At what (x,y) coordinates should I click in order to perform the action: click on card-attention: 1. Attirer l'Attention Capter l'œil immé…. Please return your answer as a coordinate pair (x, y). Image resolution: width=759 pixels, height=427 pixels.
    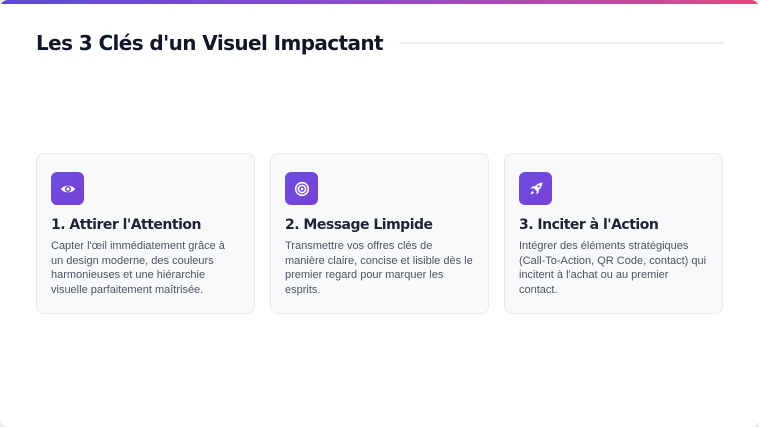
    Looking at the image, I should click on (145, 233).